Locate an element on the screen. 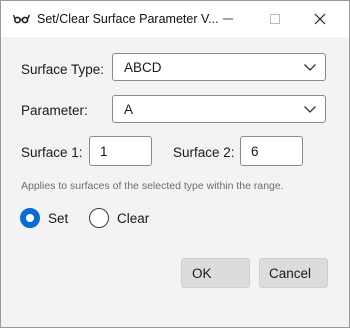 This screenshot has height=328, width=350. surface-type-label: Surface Type: is located at coordinates (63, 69).